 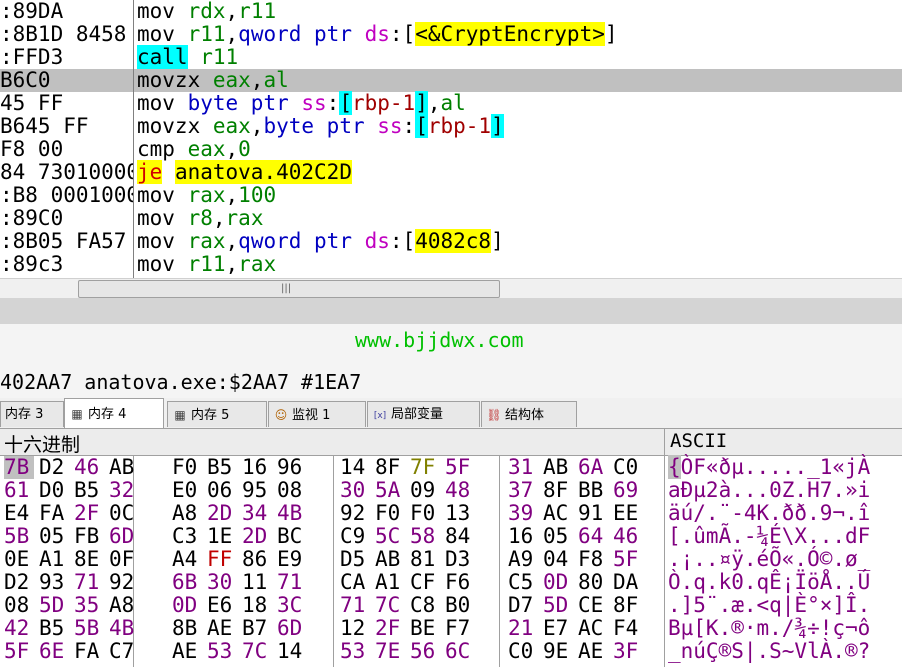 I want to click on hex-byte: 3F, so click(x=628, y=651).